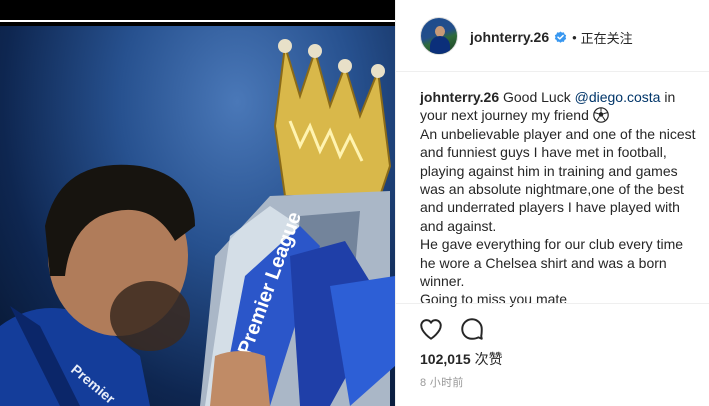  What do you see at coordinates (332, 118) in the screenshot?
I see `trophy-crown` at bounding box center [332, 118].